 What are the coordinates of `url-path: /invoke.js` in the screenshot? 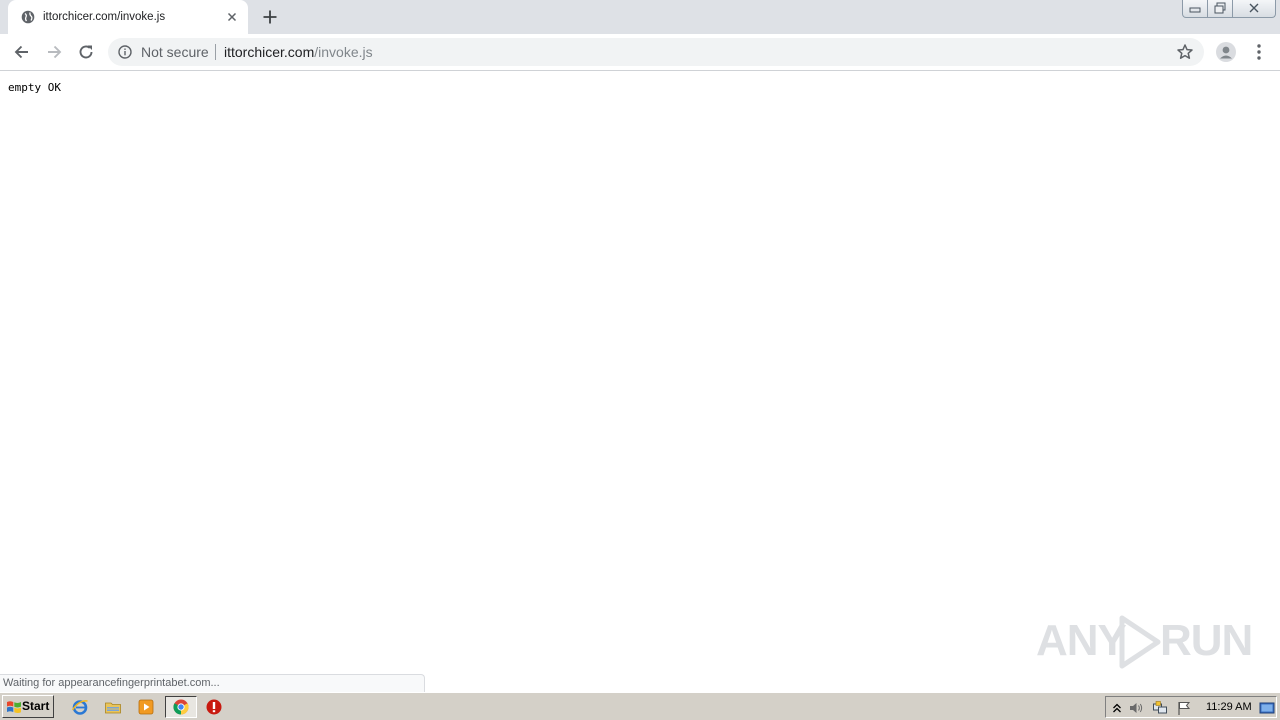 It's located at (343, 52).